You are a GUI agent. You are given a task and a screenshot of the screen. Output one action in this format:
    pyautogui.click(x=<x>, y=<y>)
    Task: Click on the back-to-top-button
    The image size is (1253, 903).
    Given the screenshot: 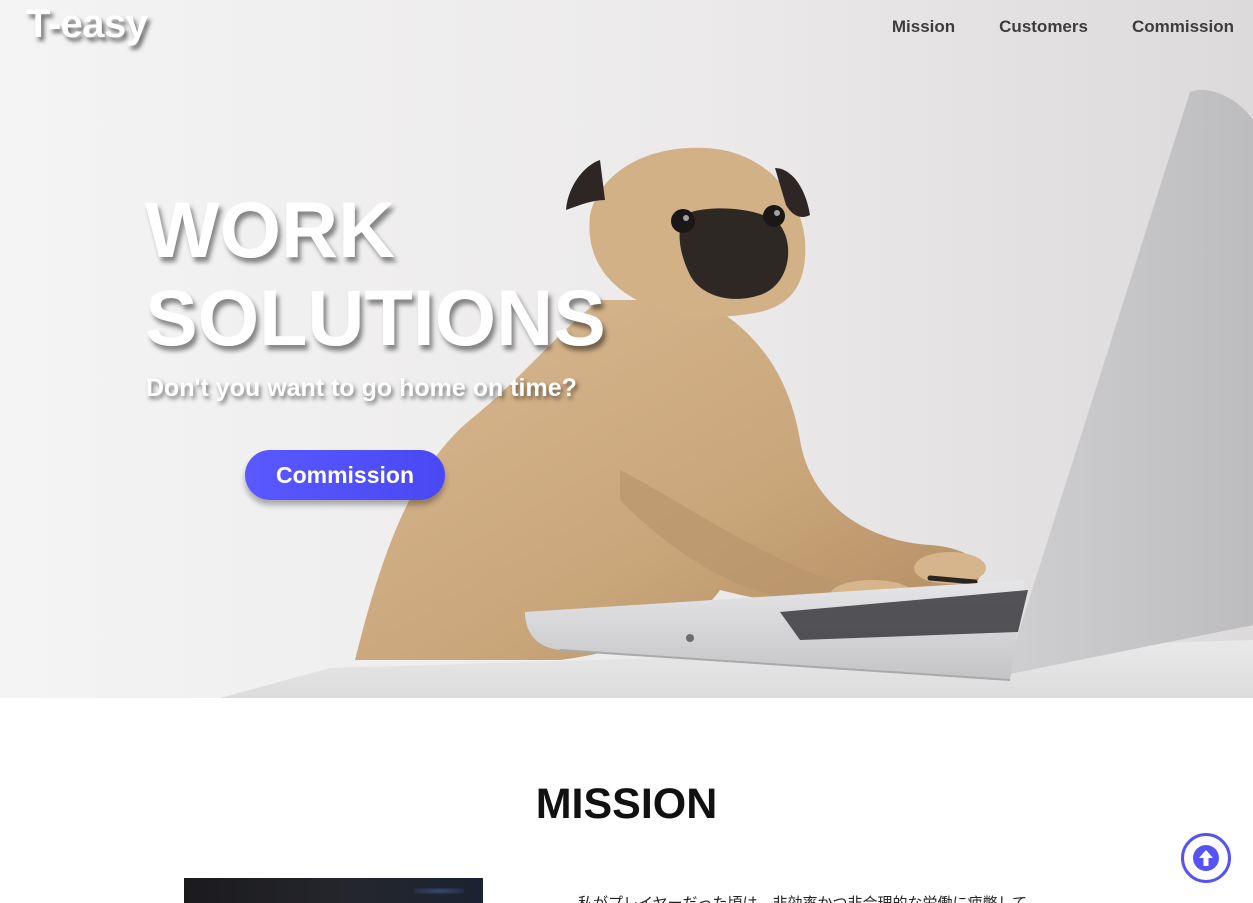 What is the action you would take?
    pyautogui.click(x=1206, y=858)
    